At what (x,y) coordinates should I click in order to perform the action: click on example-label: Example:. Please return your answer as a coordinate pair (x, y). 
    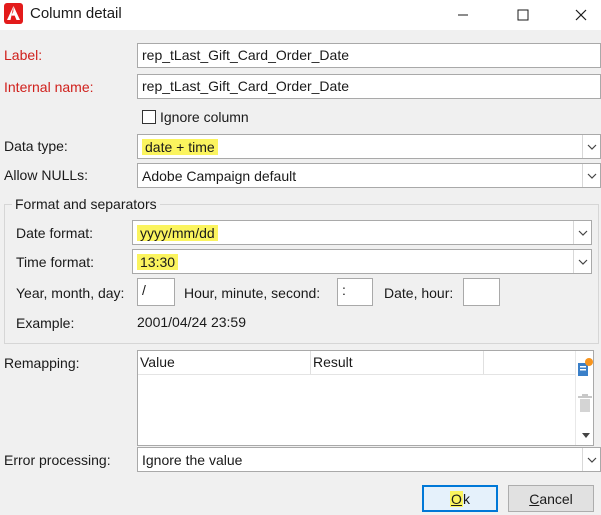
    Looking at the image, I should click on (45, 323).